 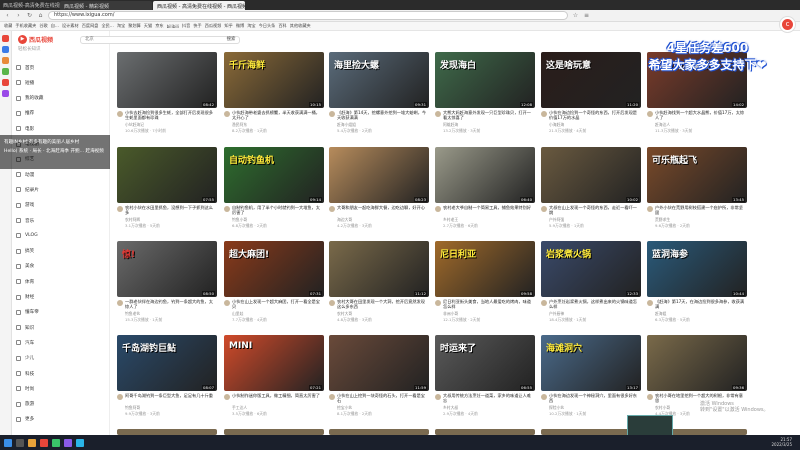 I want to click on sidebar-item: 科技, so click(x=61, y=373).